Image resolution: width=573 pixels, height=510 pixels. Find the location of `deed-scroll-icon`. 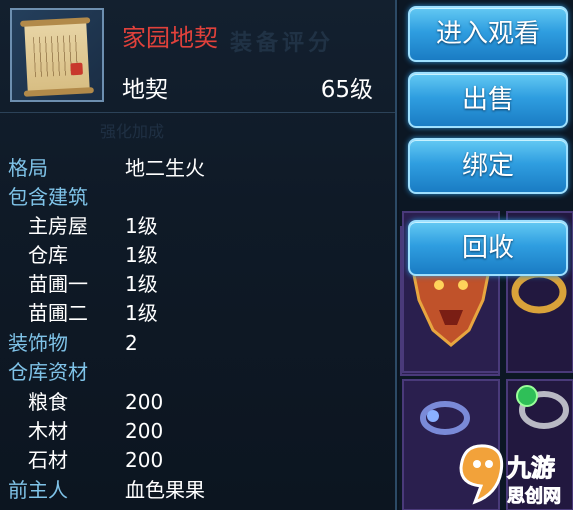

deed-scroll-icon is located at coordinates (57, 57).